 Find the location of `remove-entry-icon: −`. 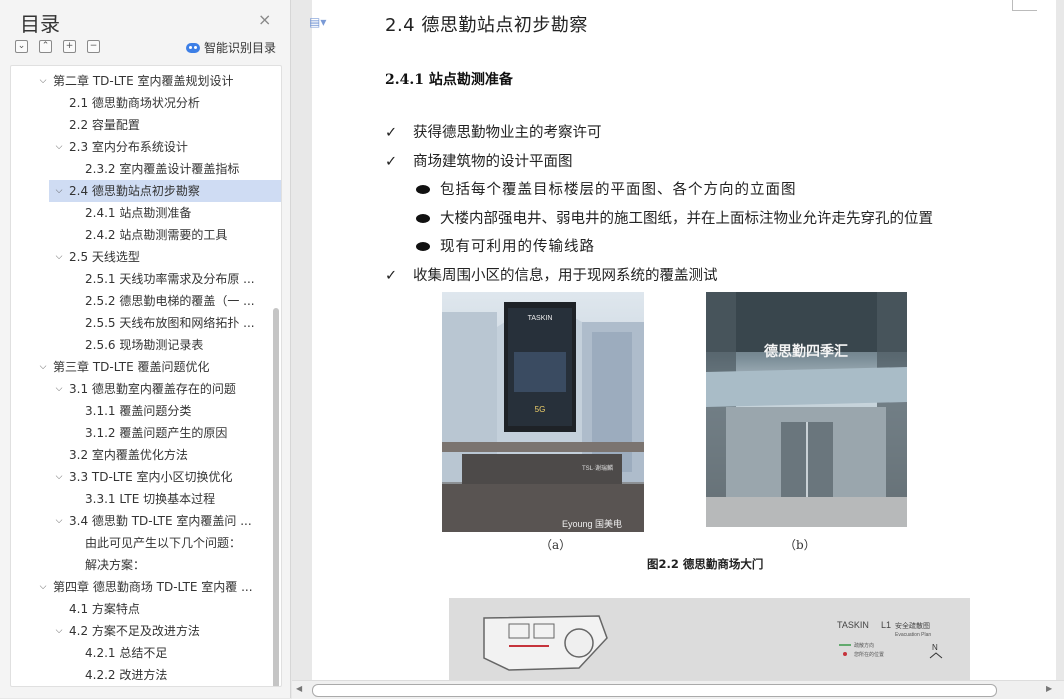

remove-entry-icon: − is located at coordinates (93, 46).